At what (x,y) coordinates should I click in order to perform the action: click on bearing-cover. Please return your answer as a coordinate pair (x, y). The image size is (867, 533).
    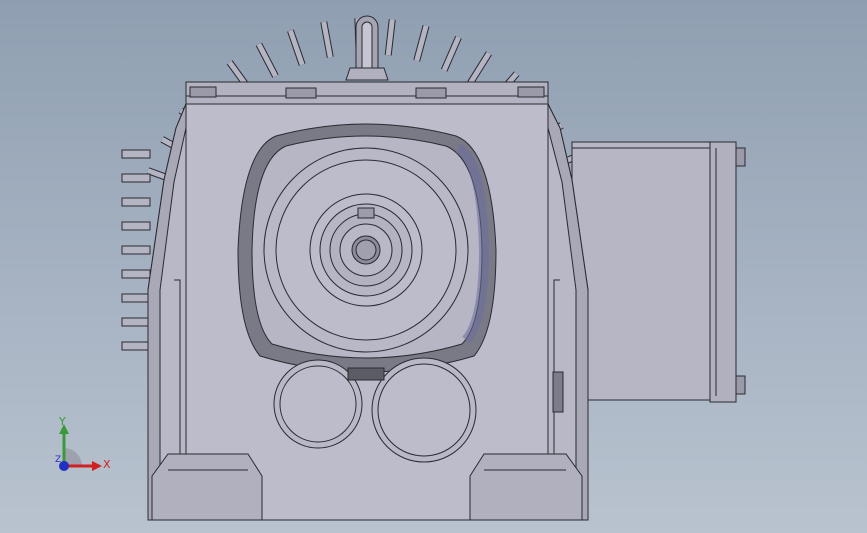
    Looking at the image, I should click on (367, 248).